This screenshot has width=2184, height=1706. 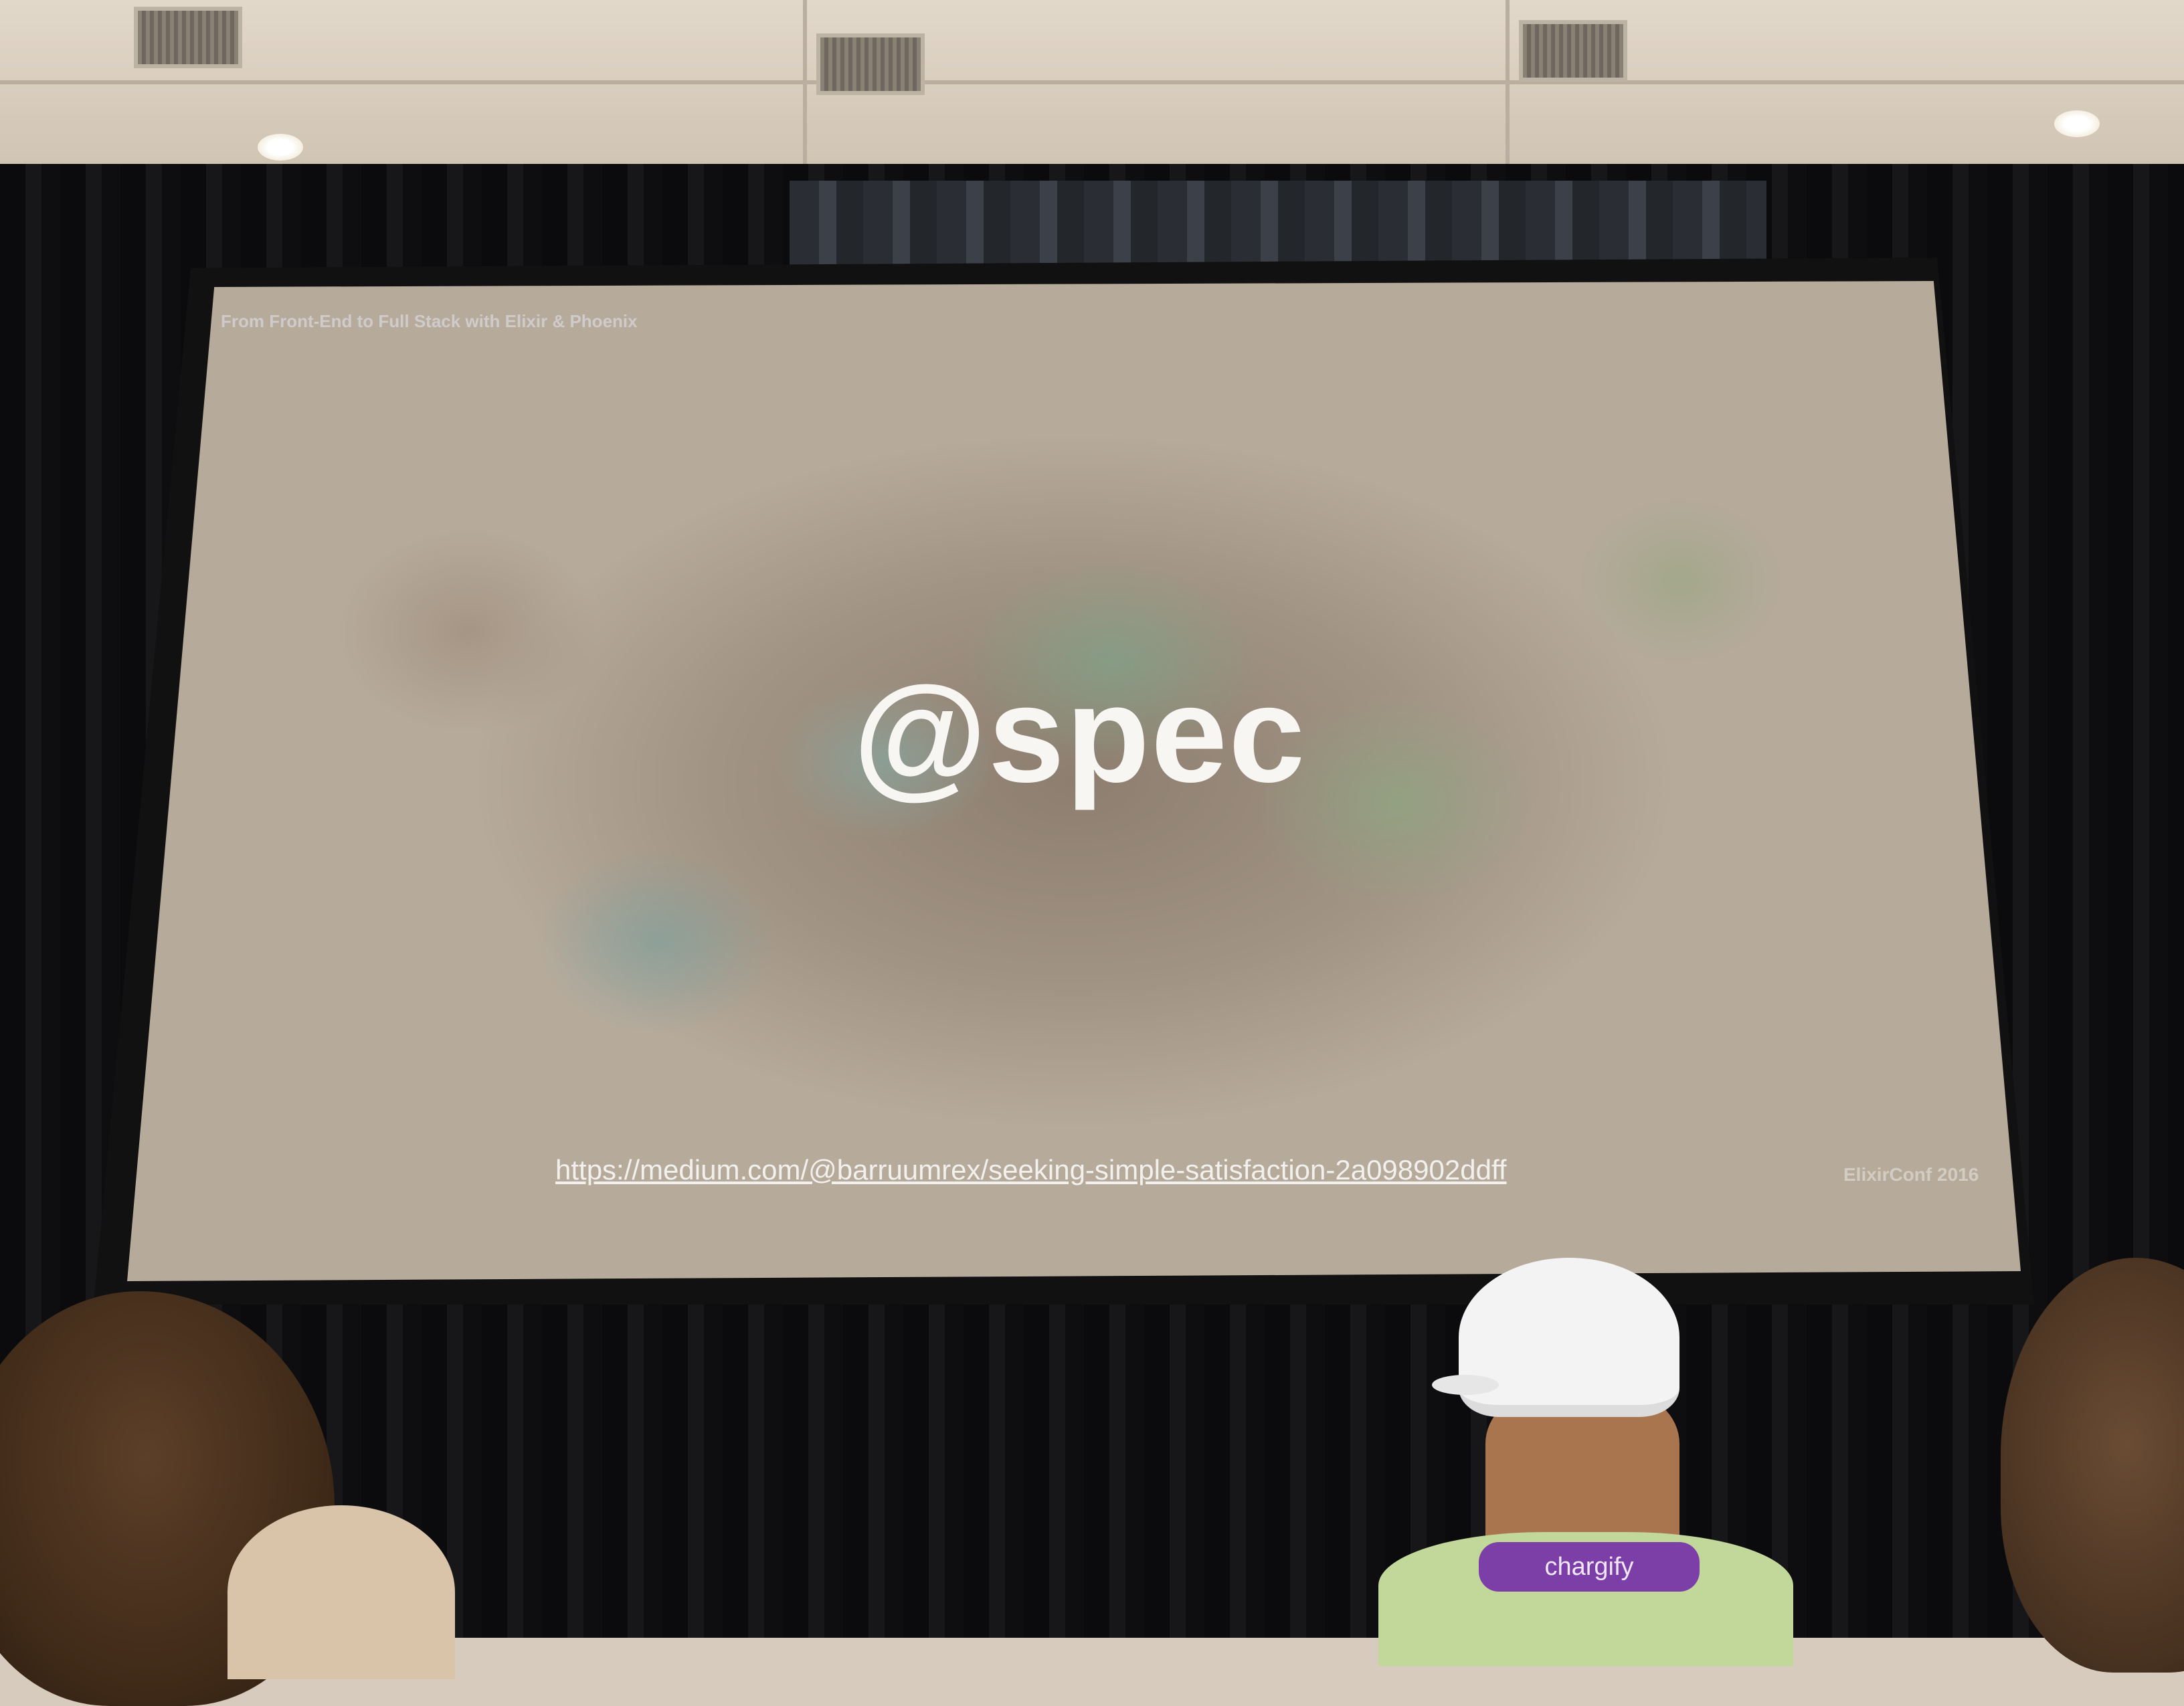 What do you see at coordinates (1589, 1567) in the screenshot?
I see `lanyard: chargify` at bounding box center [1589, 1567].